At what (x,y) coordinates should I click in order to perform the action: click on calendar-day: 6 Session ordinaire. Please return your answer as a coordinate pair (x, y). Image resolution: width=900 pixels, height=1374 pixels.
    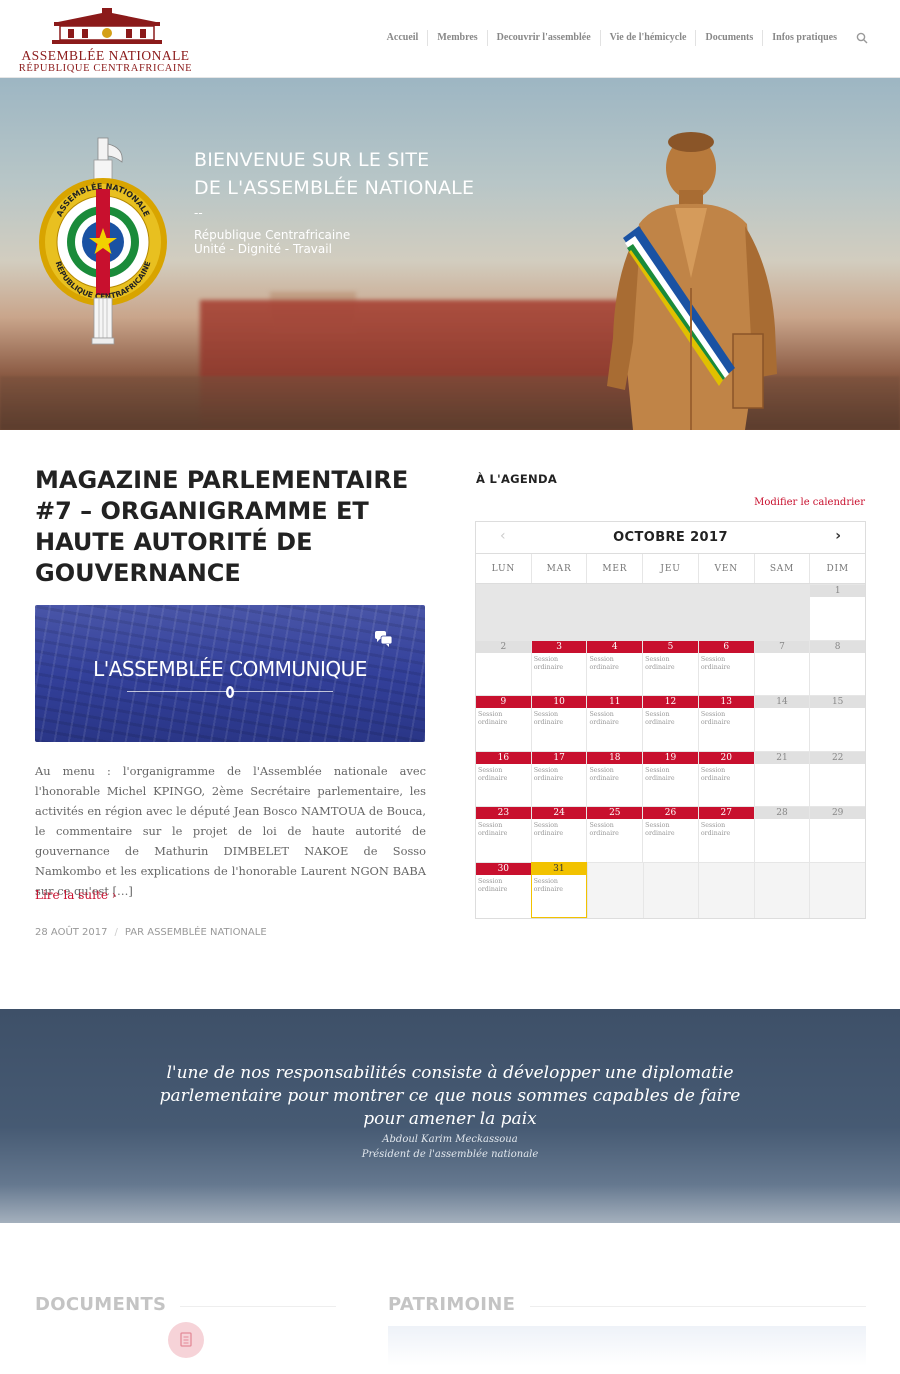
    Looking at the image, I should click on (725, 667).